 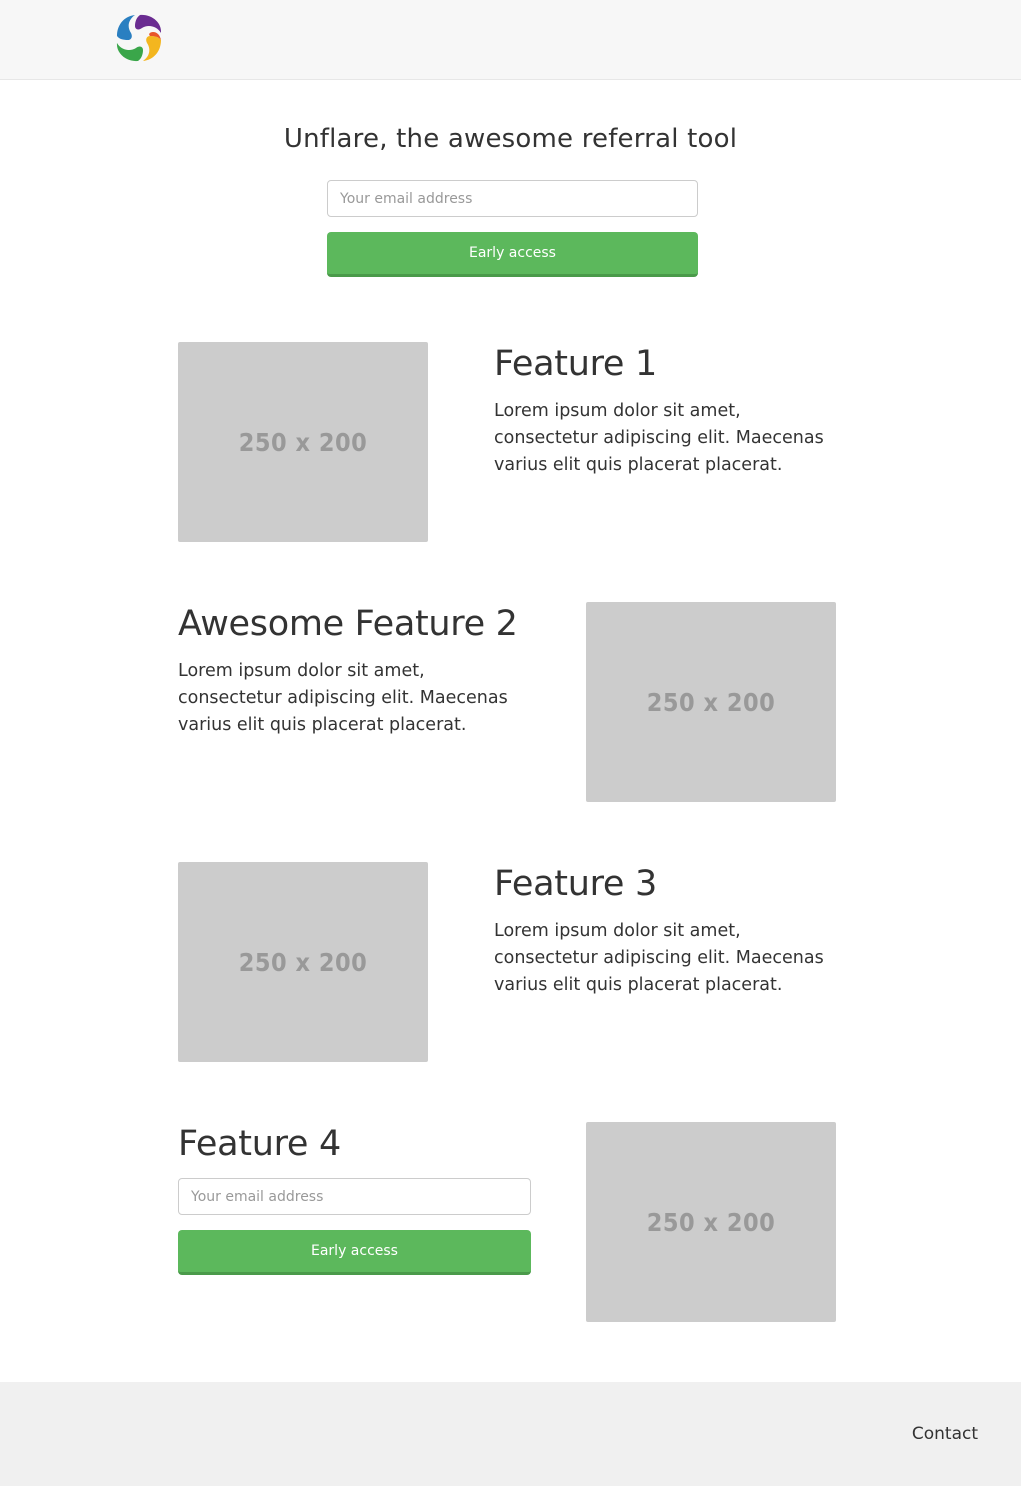 What do you see at coordinates (259, 1144) in the screenshot?
I see `feature-4-heading: Feature 4` at bounding box center [259, 1144].